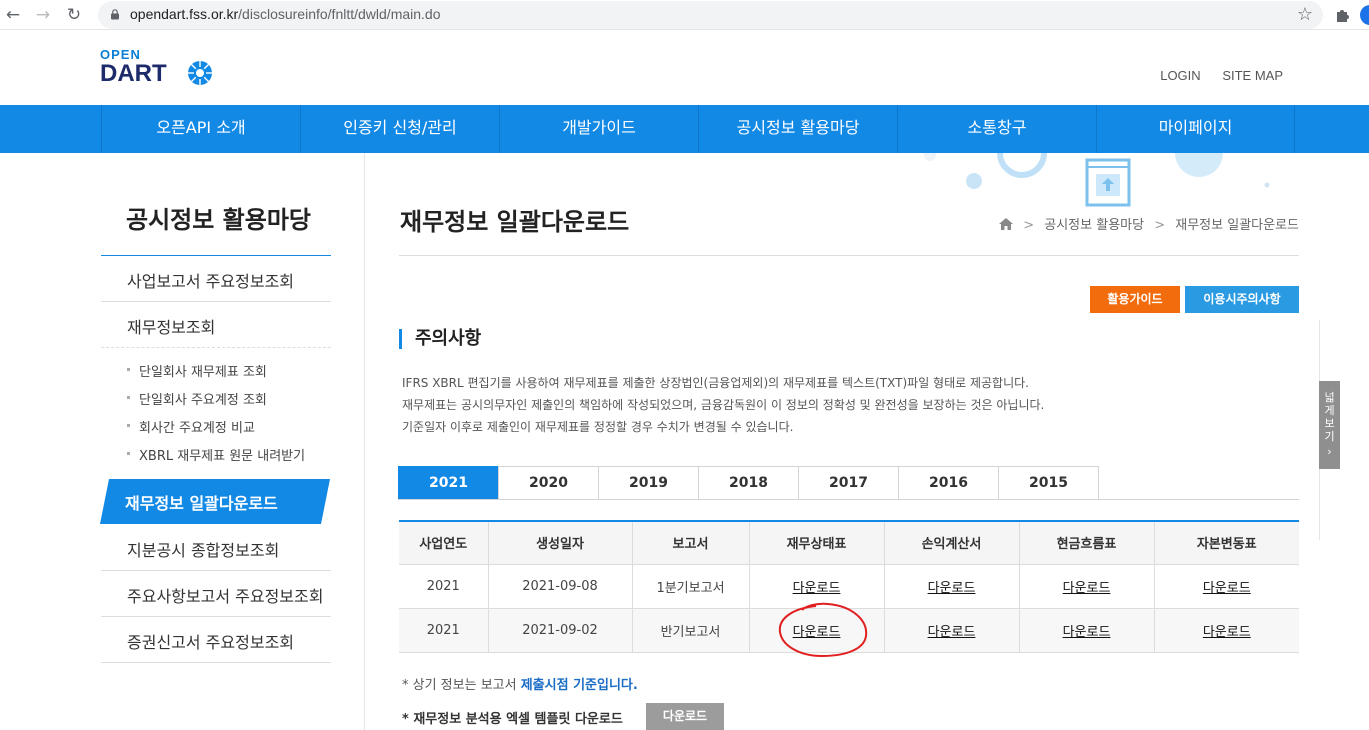  I want to click on opendart-logo: OPEN DART, so click(156, 67).